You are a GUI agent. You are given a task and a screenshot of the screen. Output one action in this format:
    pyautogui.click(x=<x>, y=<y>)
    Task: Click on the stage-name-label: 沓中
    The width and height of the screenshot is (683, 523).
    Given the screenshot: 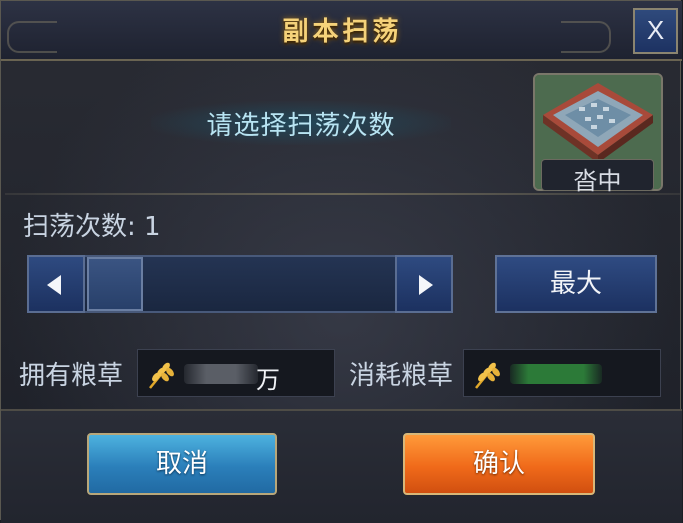 What is the action you would take?
    pyautogui.click(x=597, y=181)
    